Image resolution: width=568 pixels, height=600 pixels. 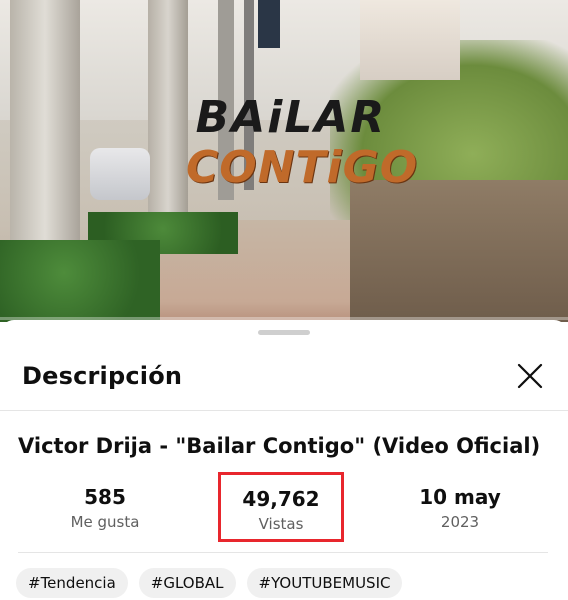 What do you see at coordinates (120, 174) in the screenshot?
I see `video-car` at bounding box center [120, 174].